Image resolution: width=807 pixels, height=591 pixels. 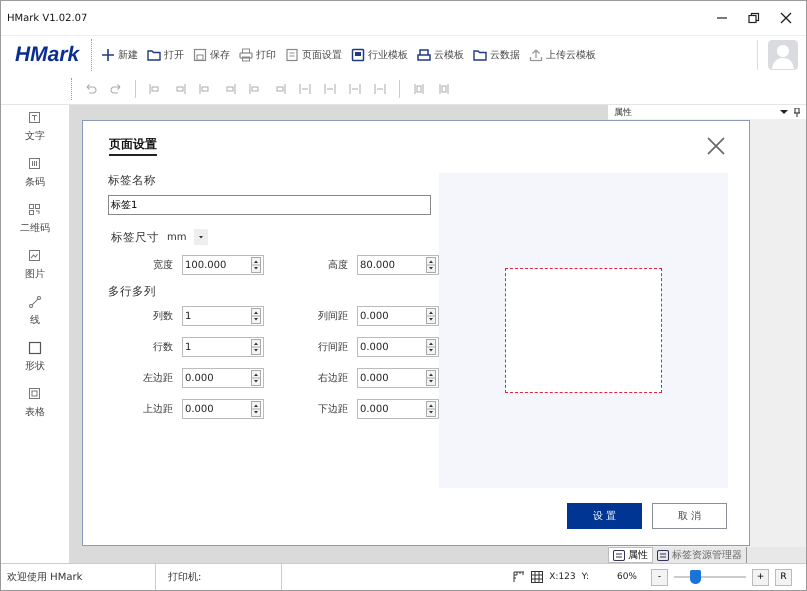 What do you see at coordinates (35, 118) in the screenshot?
I see `text-icon` at bounding box center [35, 118].